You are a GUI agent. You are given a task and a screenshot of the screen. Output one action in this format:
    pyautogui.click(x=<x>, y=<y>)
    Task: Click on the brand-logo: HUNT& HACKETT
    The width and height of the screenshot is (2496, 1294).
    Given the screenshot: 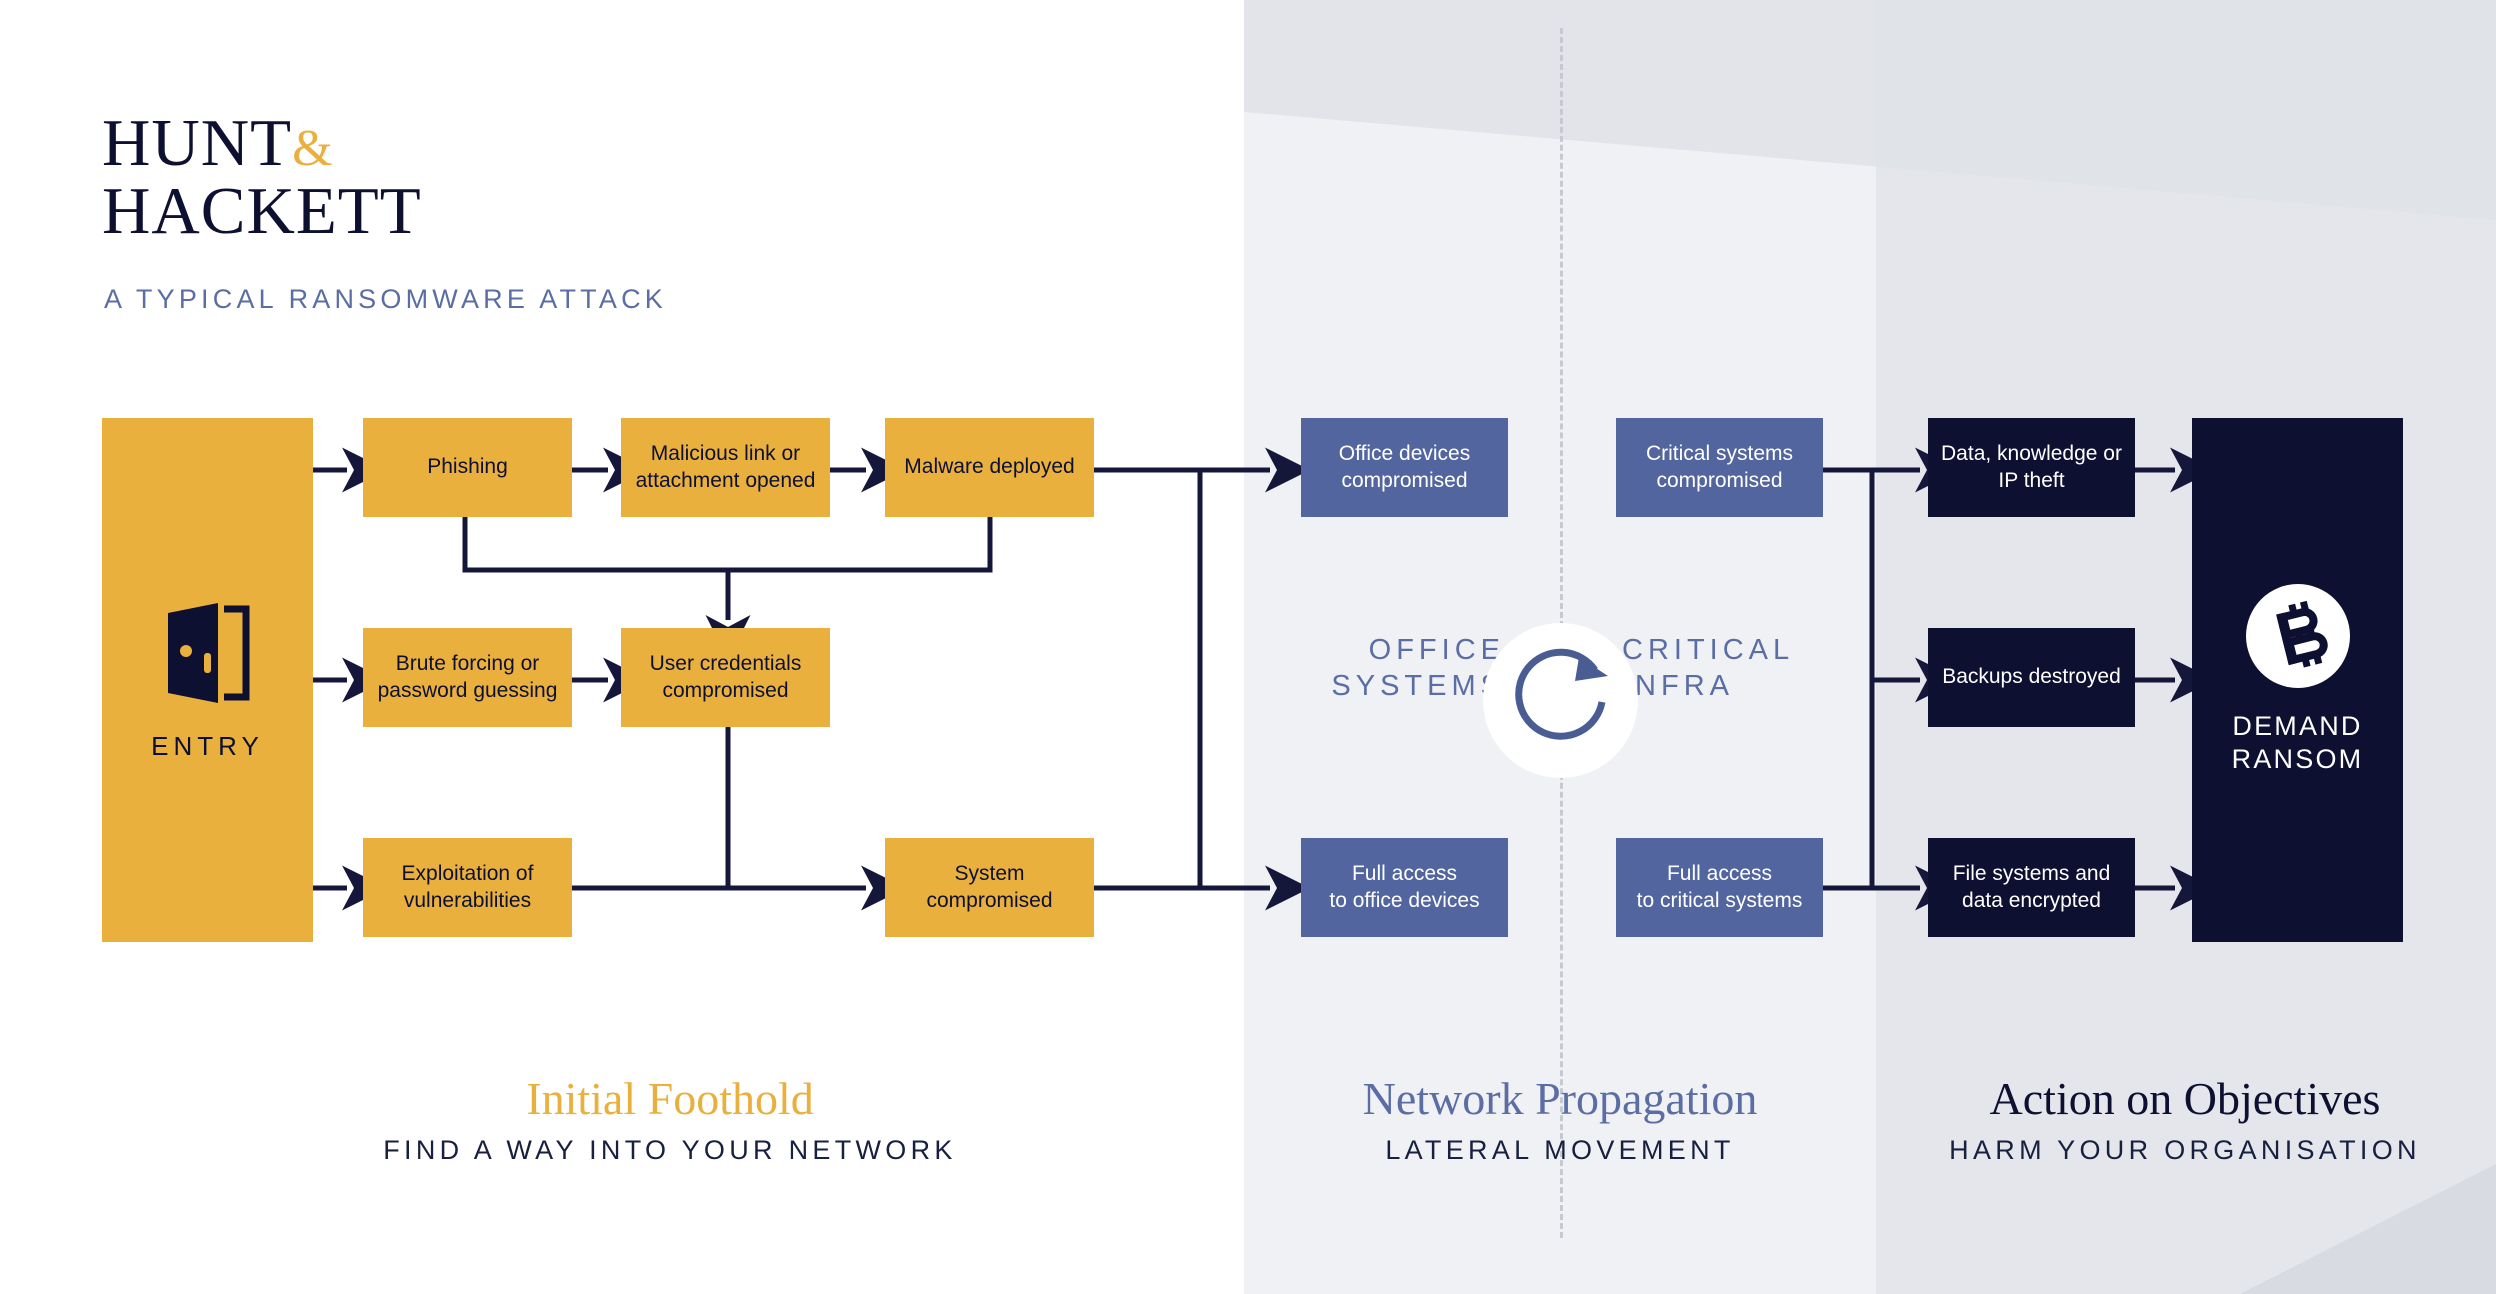 What is the action you would take?
    pyautogui.click(x=262, y=179)
    